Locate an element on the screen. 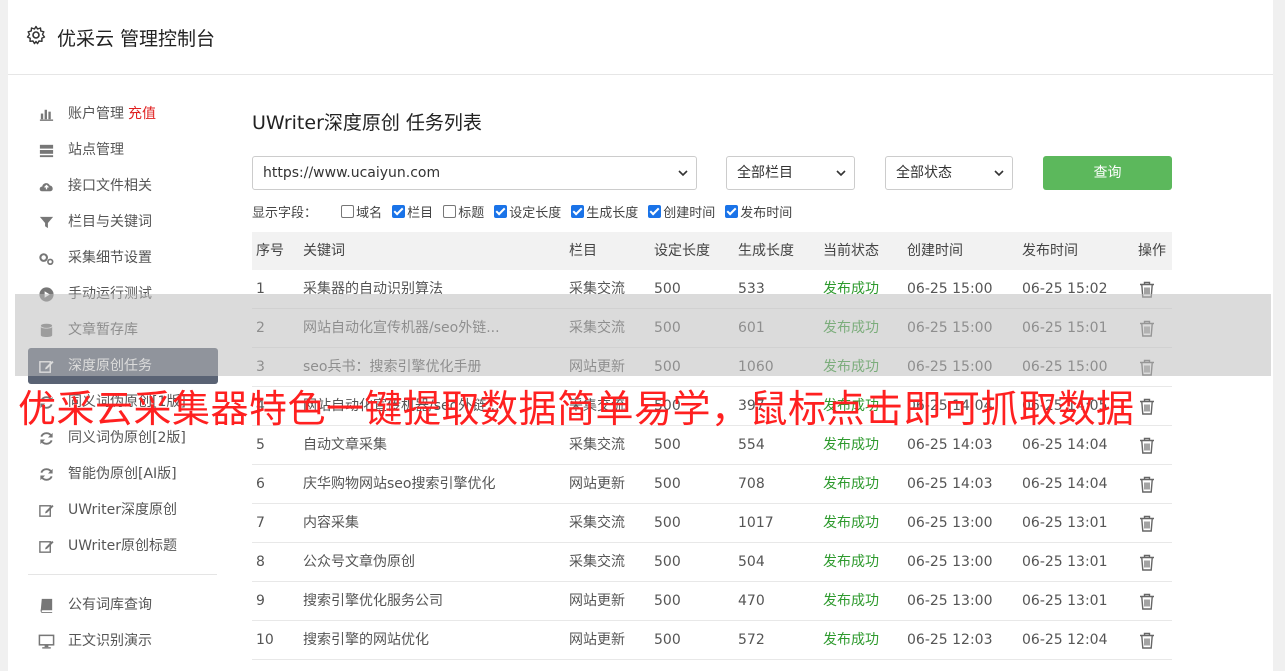 This screenshot has width=1285, height=671. sidebar-item-label: 站点管理 is located at coordinates (96, 150).